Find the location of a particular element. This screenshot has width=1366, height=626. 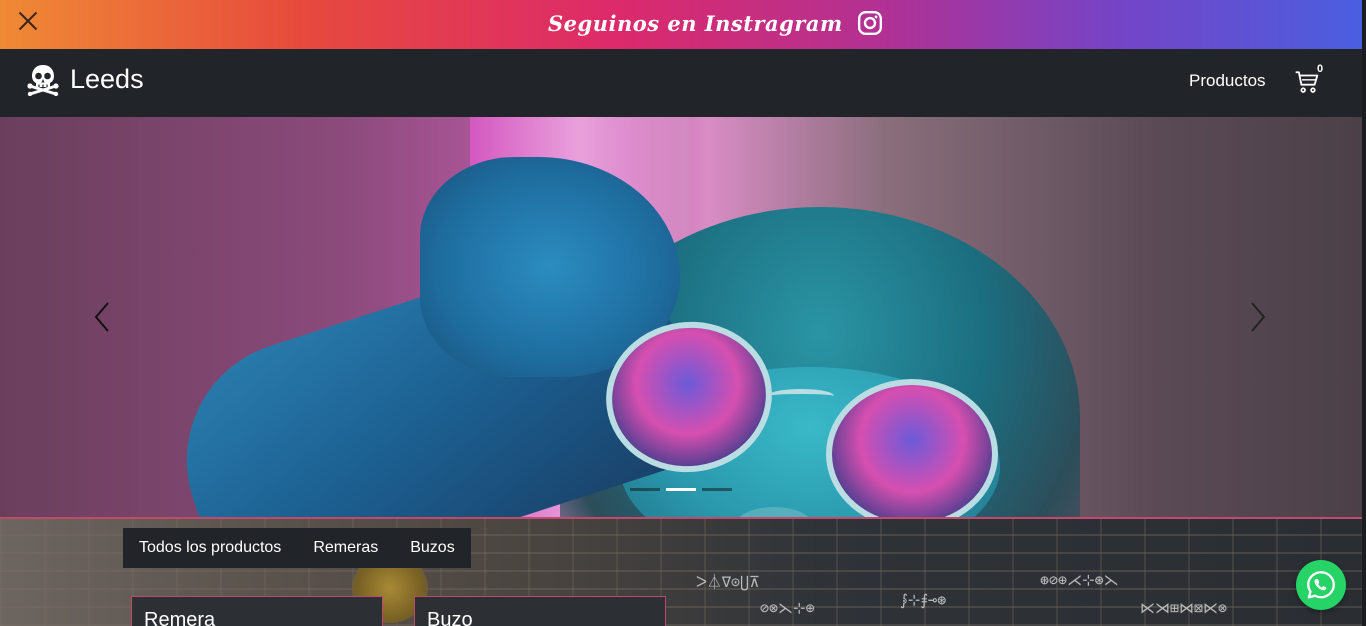

instagram-promo-link: Seguinos en Instragram is located at coordinates (715, 23).